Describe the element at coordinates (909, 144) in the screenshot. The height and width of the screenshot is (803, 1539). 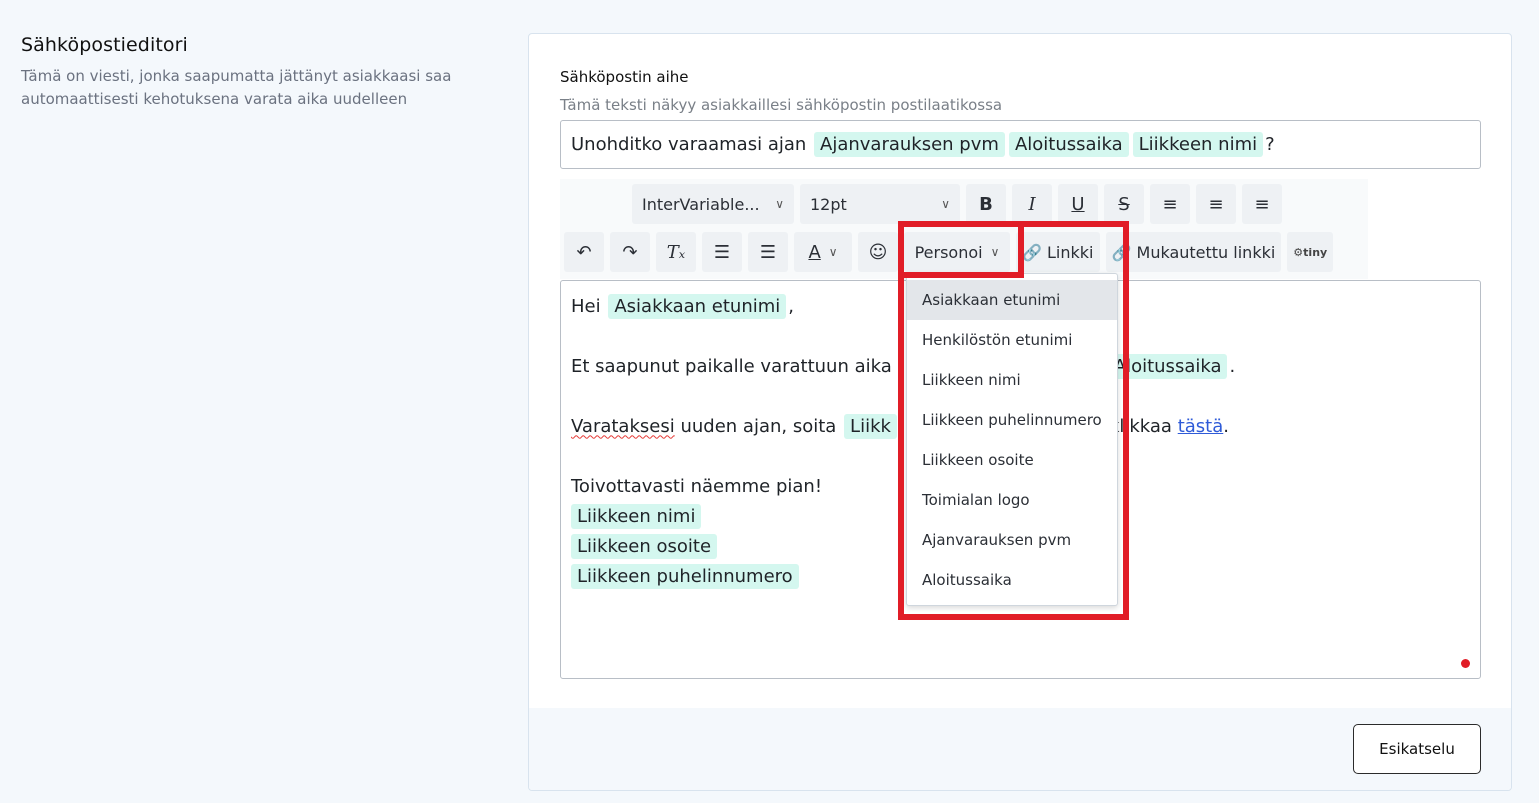
I see `subject-tag-date: Ajanvarauksen pvm` at that location.